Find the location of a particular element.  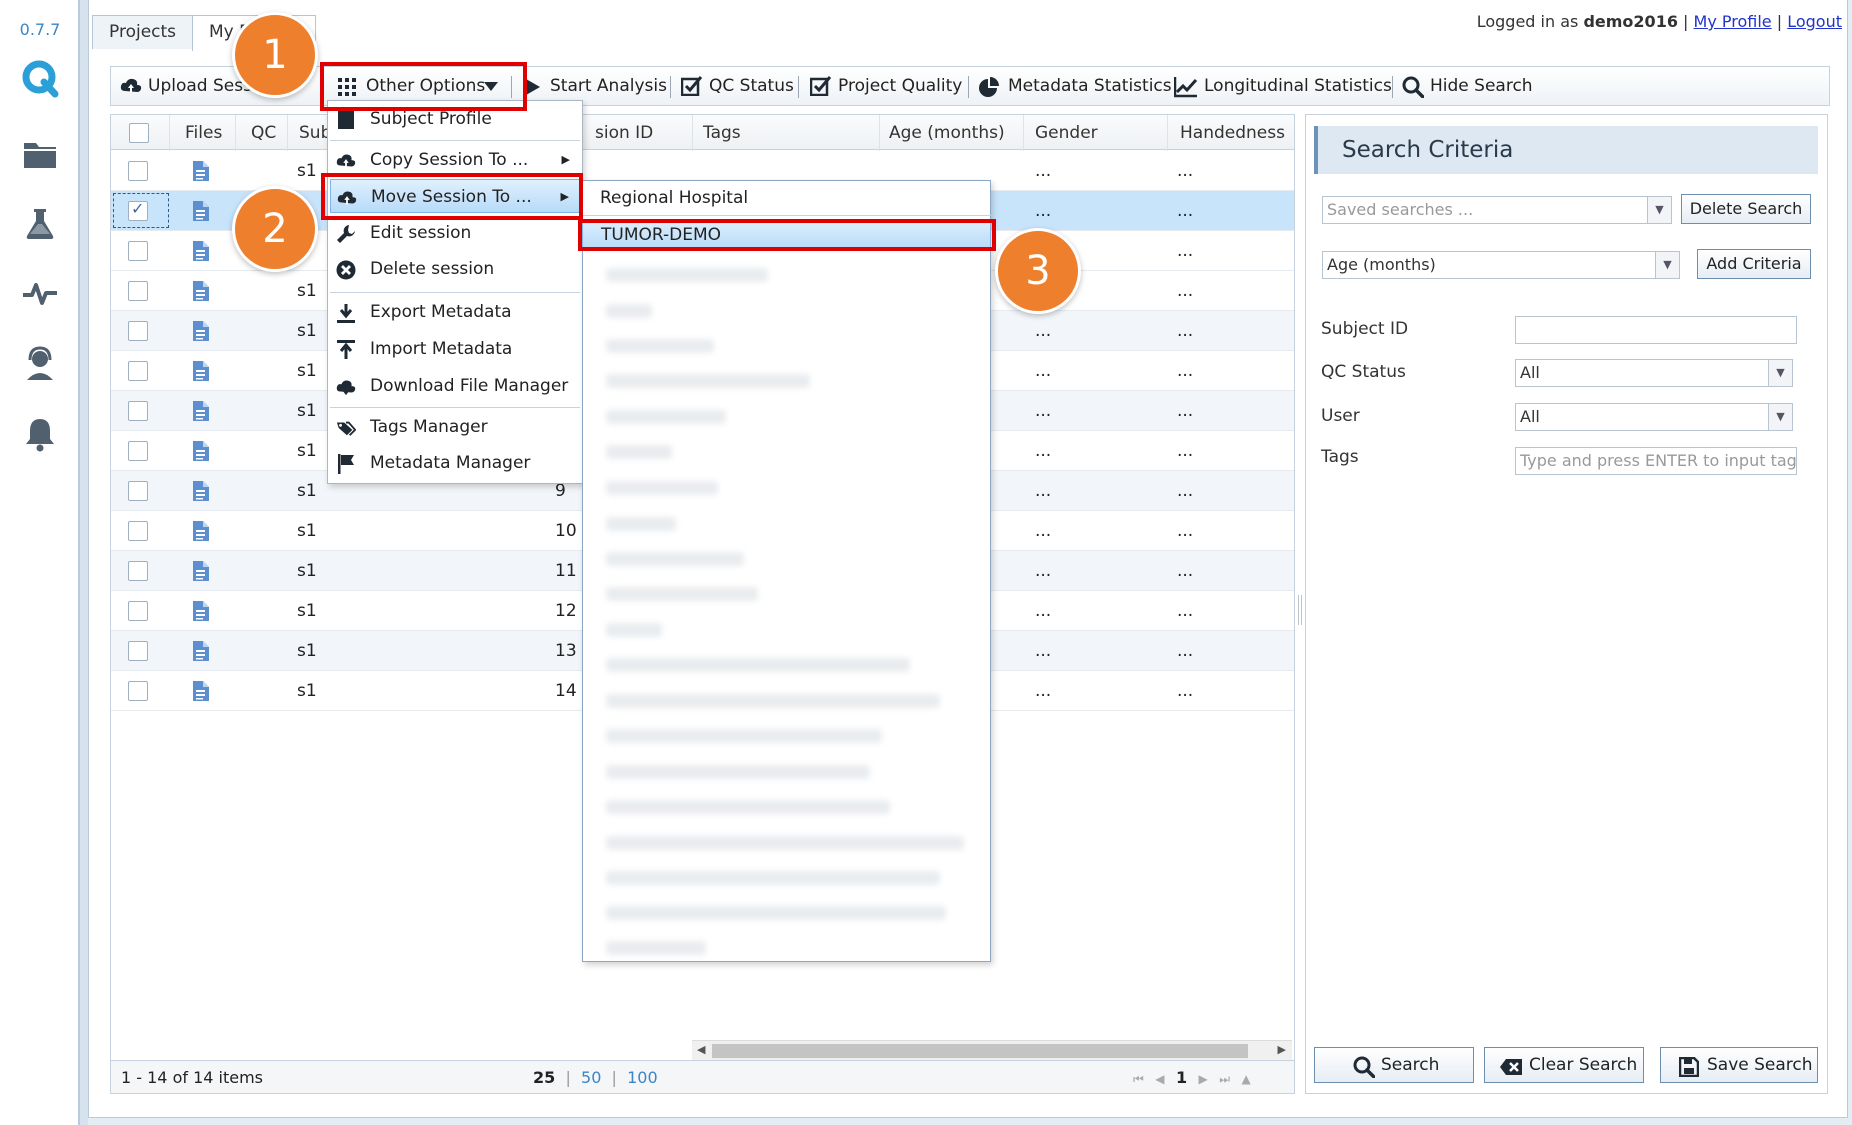

add-criteria-button: Add Criteria is located at coordinates (1754, 264).